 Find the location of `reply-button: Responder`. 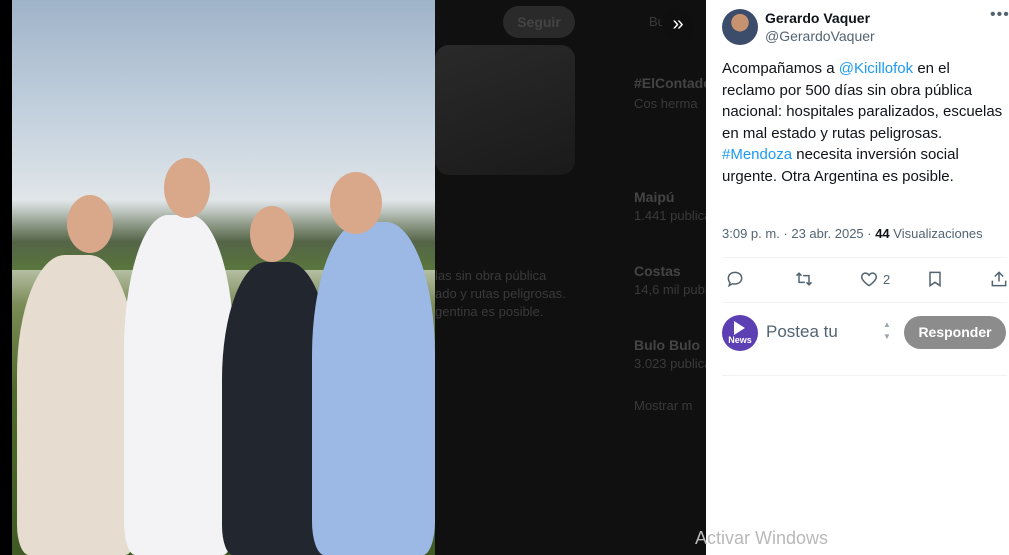

reply-button: Responder is located at coordinates (955, 332).